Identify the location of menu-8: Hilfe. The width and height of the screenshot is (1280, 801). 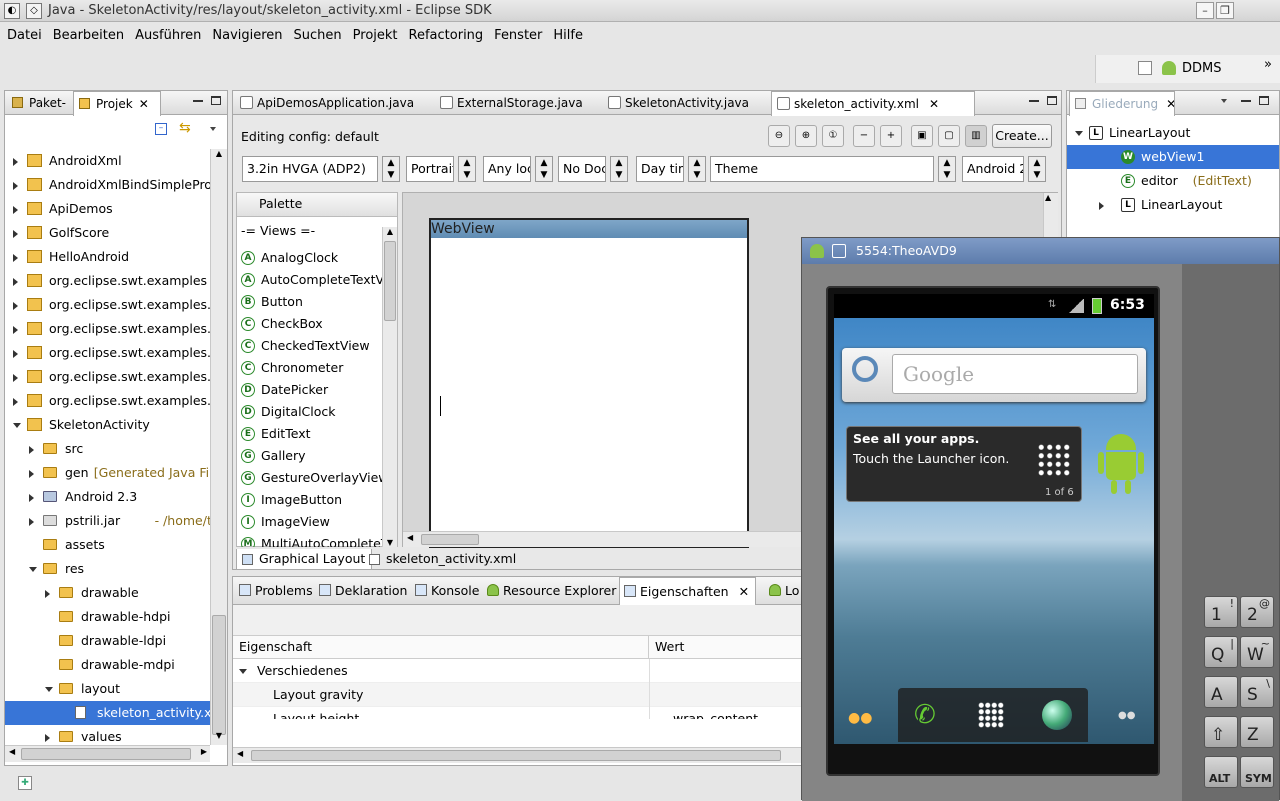
(566, 36).